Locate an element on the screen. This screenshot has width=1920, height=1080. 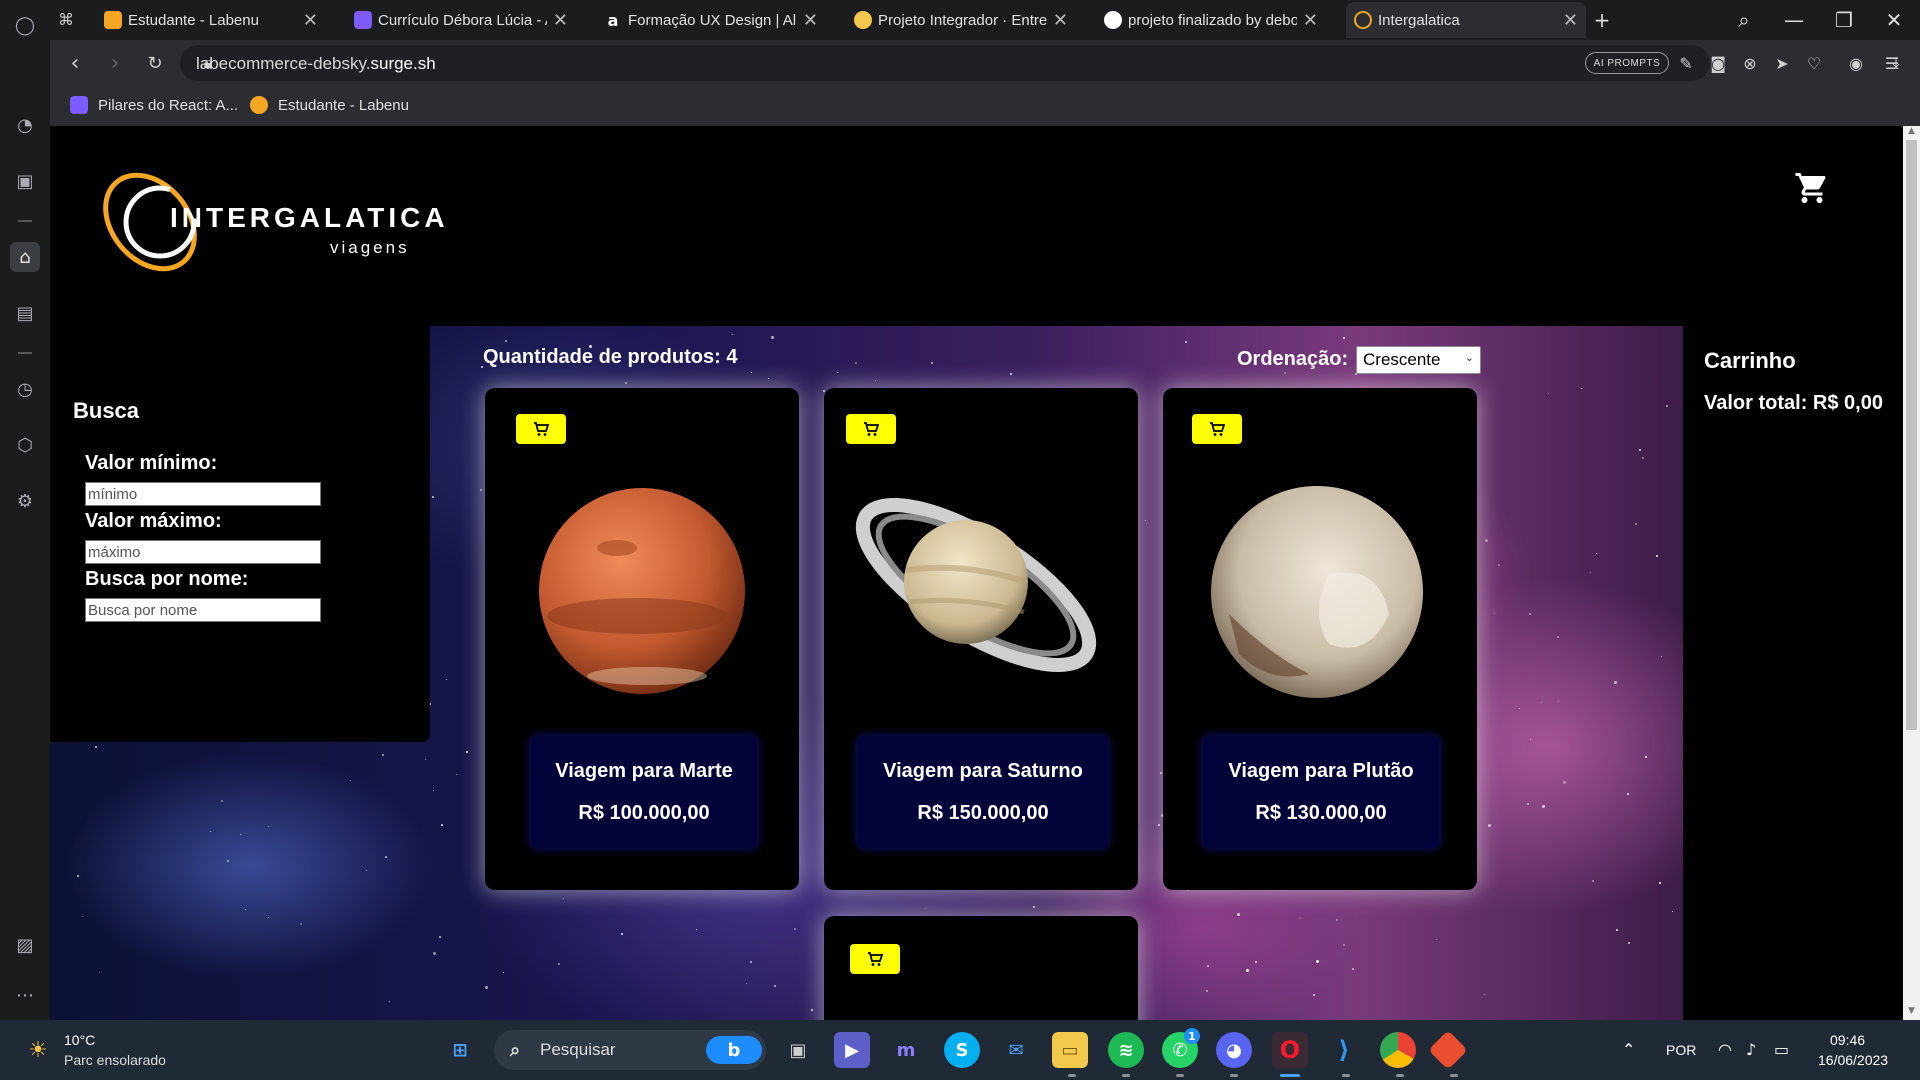
heart-icon: ♡ is located at coordinates (1814, 63).